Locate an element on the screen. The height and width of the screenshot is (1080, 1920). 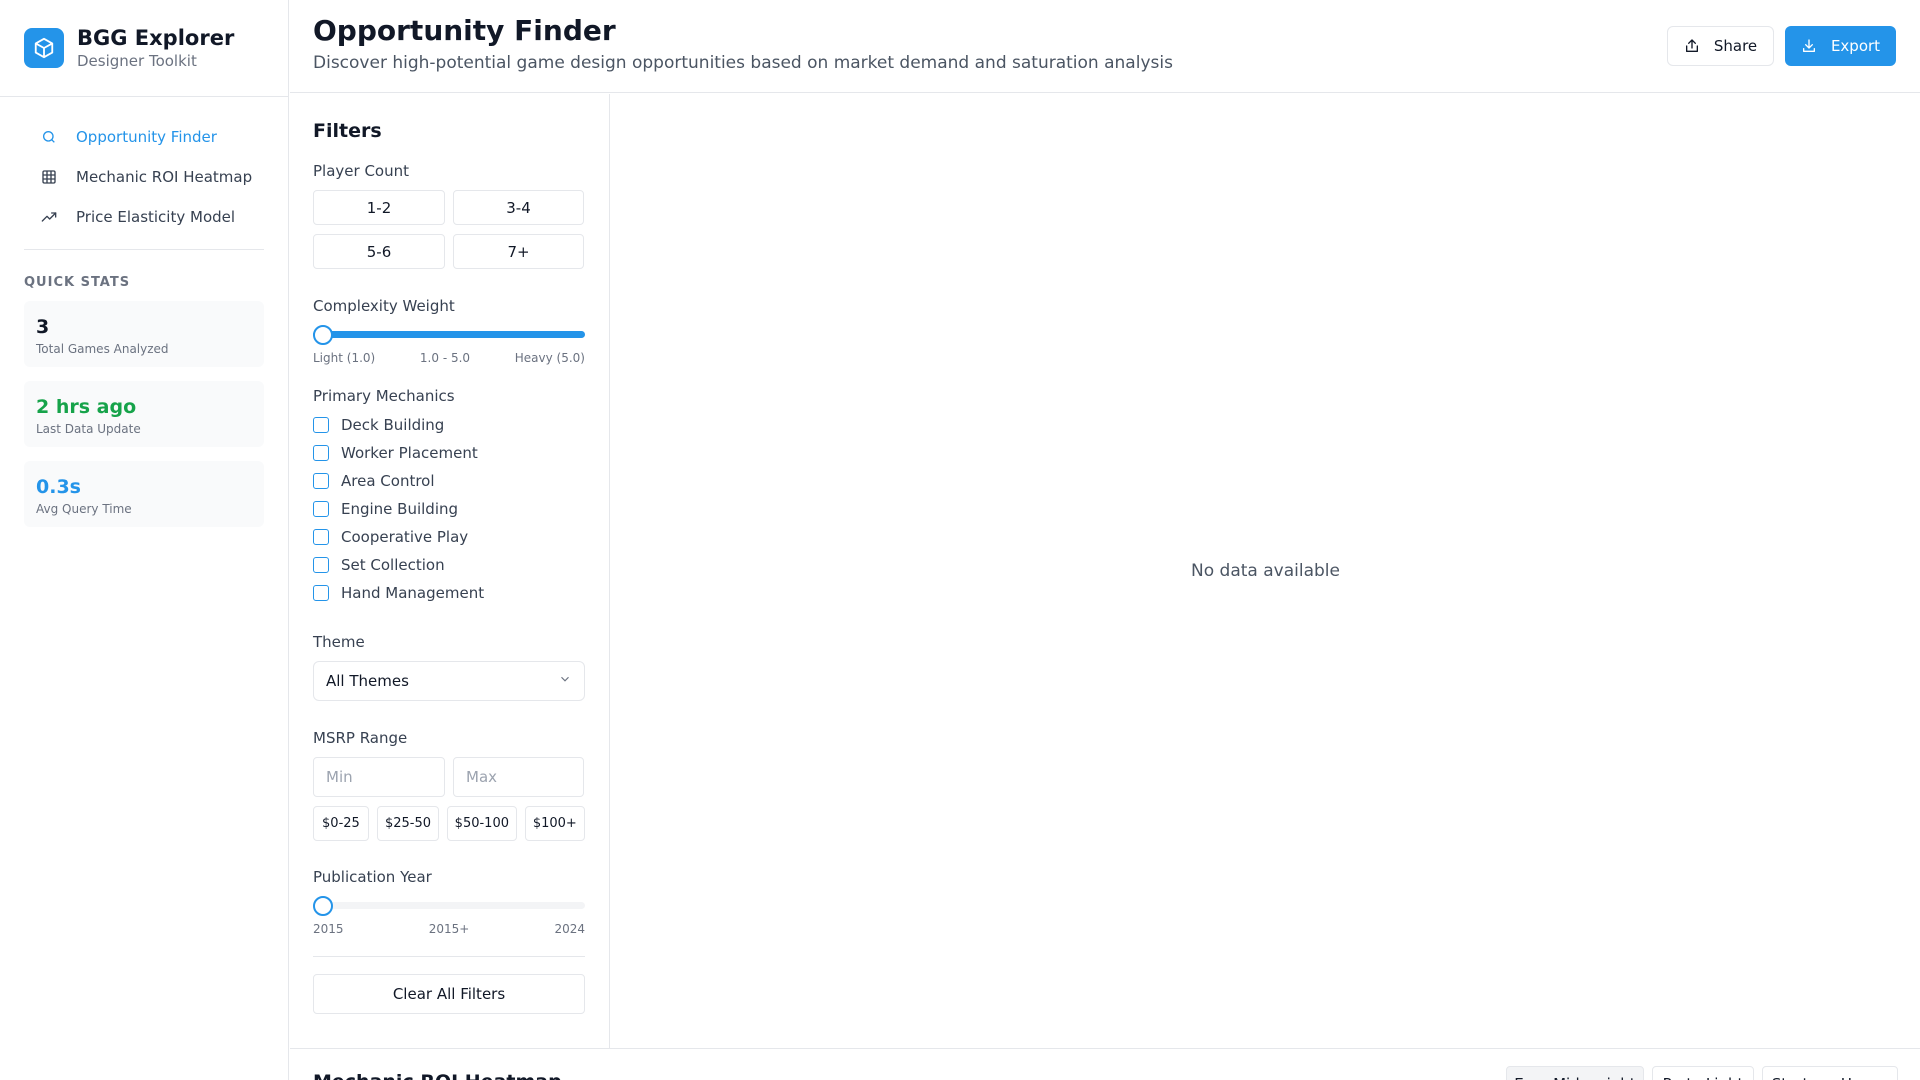
player-count-options: 1-2 3-4 5-6 7+ is located at coordinates (449, 229).